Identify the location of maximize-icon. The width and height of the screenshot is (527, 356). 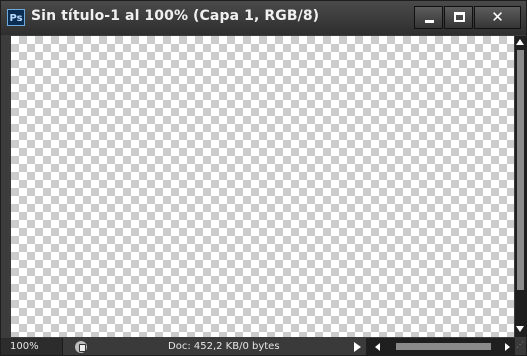
(459, 17).